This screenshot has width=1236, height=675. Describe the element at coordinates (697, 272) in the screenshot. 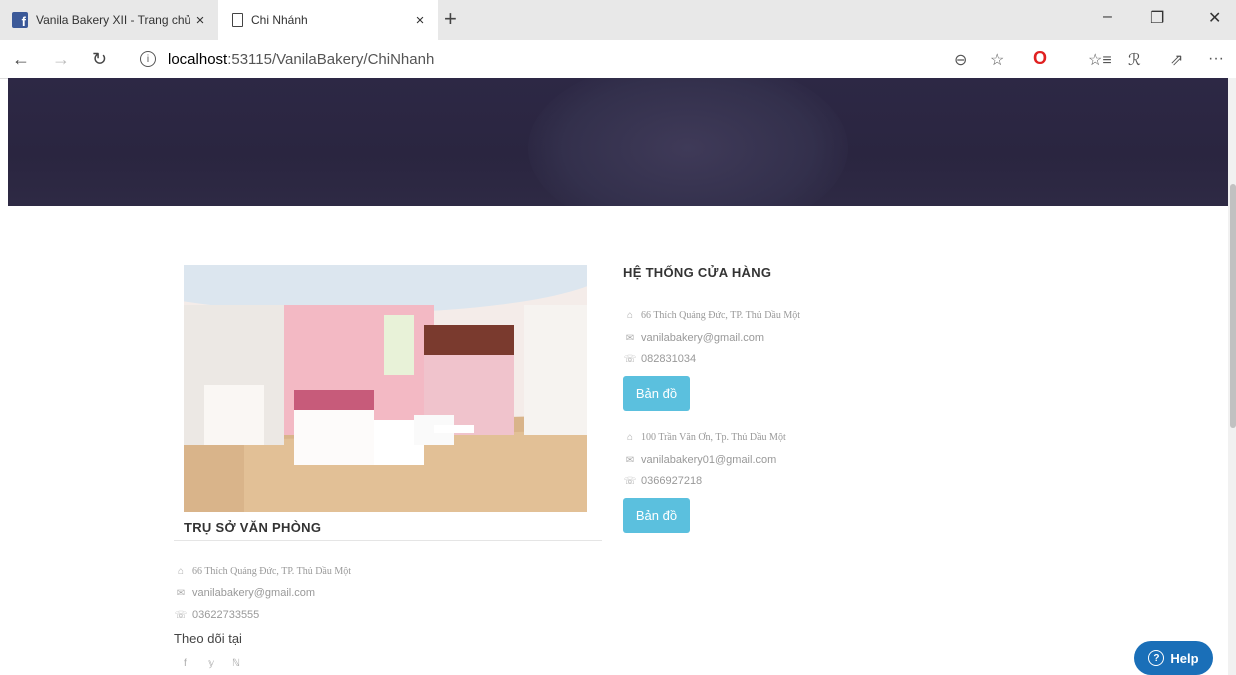

I see `stores-title: HỆ THỐNG CỬA HÀNG` at that location.